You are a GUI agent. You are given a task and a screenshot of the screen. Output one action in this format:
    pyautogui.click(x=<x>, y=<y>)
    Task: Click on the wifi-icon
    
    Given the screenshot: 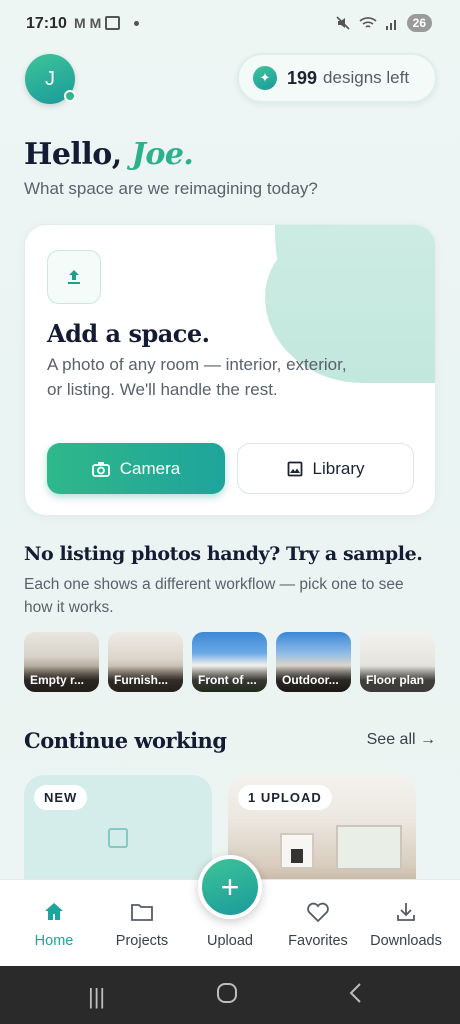 What is the action you would take?
    pyautogui.click(x=368, y=22)
    